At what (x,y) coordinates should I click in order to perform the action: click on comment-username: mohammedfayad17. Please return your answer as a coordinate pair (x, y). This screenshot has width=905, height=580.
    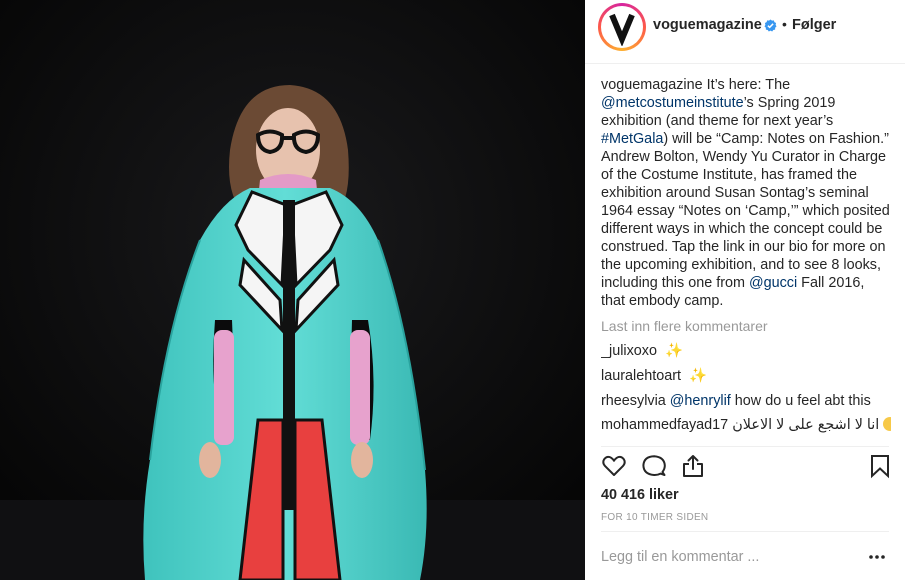
    Looking at the image, I should click on (664, 425).